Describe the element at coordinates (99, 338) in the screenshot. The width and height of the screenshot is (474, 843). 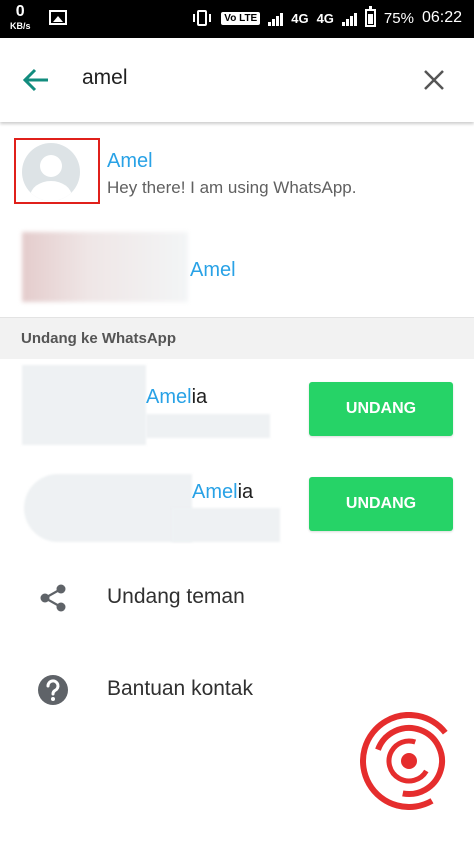
I see `section-title: Undang ke WhatsApp` at that location.